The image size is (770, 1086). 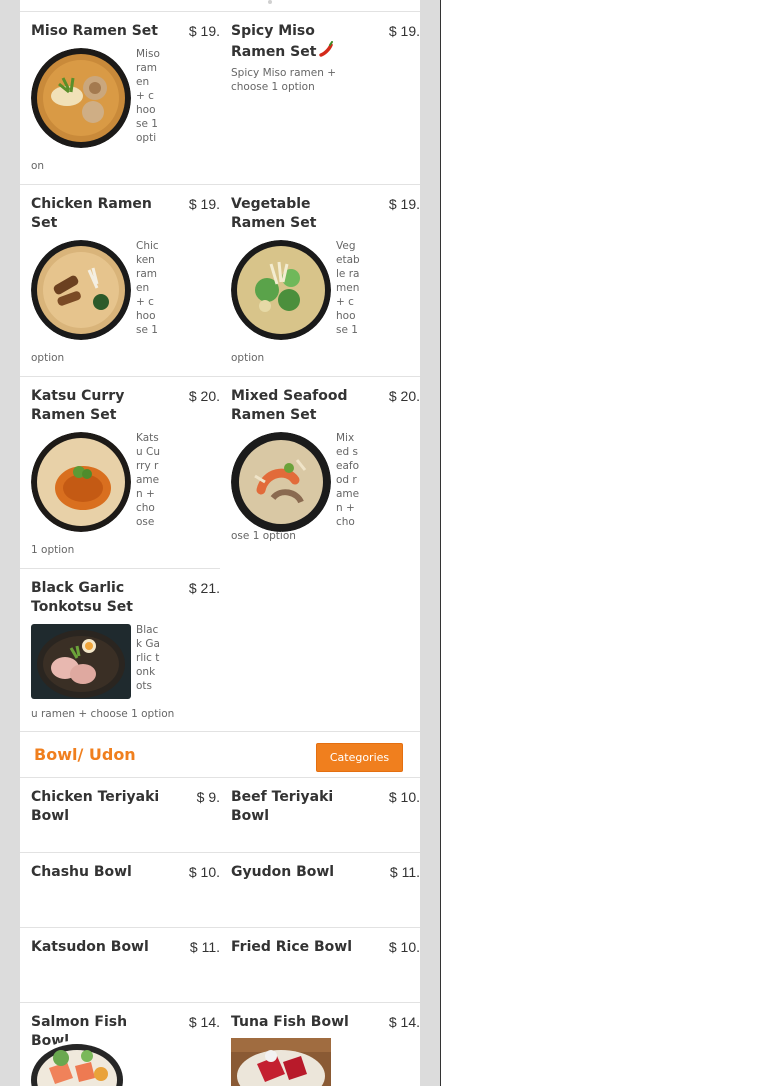 I want to click on item-name: Miso Ramen Set, so click(x=94, y=31).